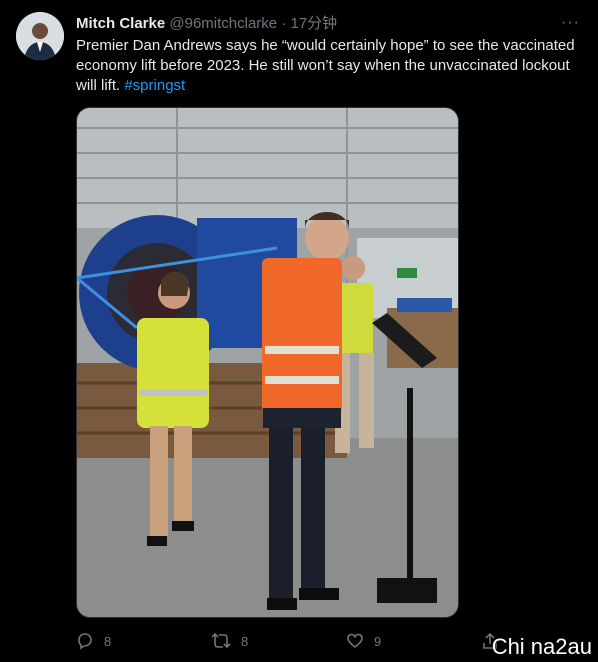  What do you see at coordinates (93, 641) in the screenshot?
I see `reply-button: 8` at bounding box center [93, 641].